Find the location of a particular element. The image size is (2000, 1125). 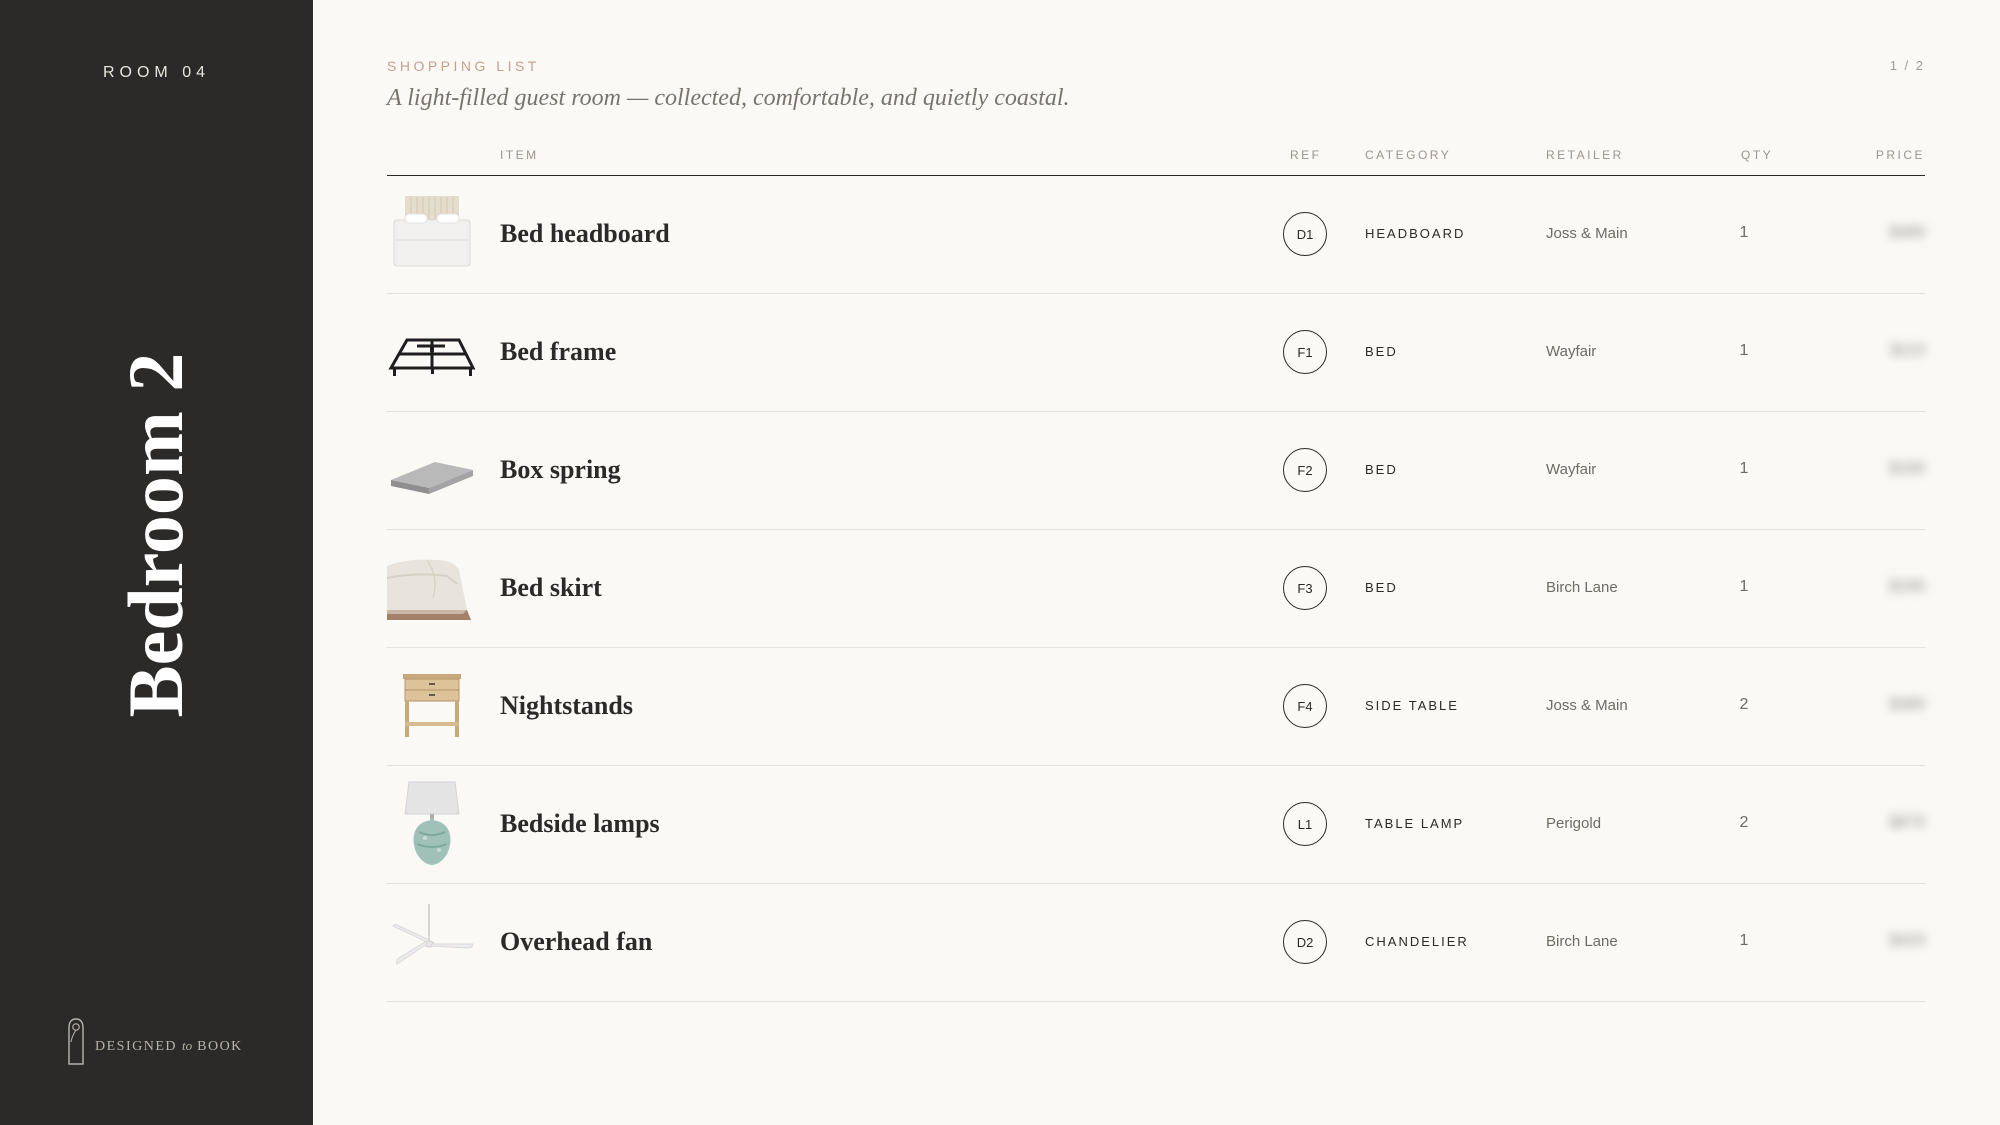

item-name: Nightstands is located at coordinates (566, 705).